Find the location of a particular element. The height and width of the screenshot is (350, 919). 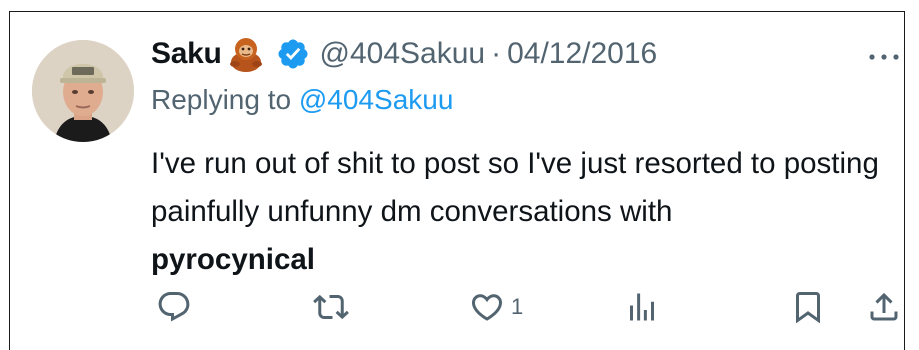

share-button is located at coordinates (884, 307).